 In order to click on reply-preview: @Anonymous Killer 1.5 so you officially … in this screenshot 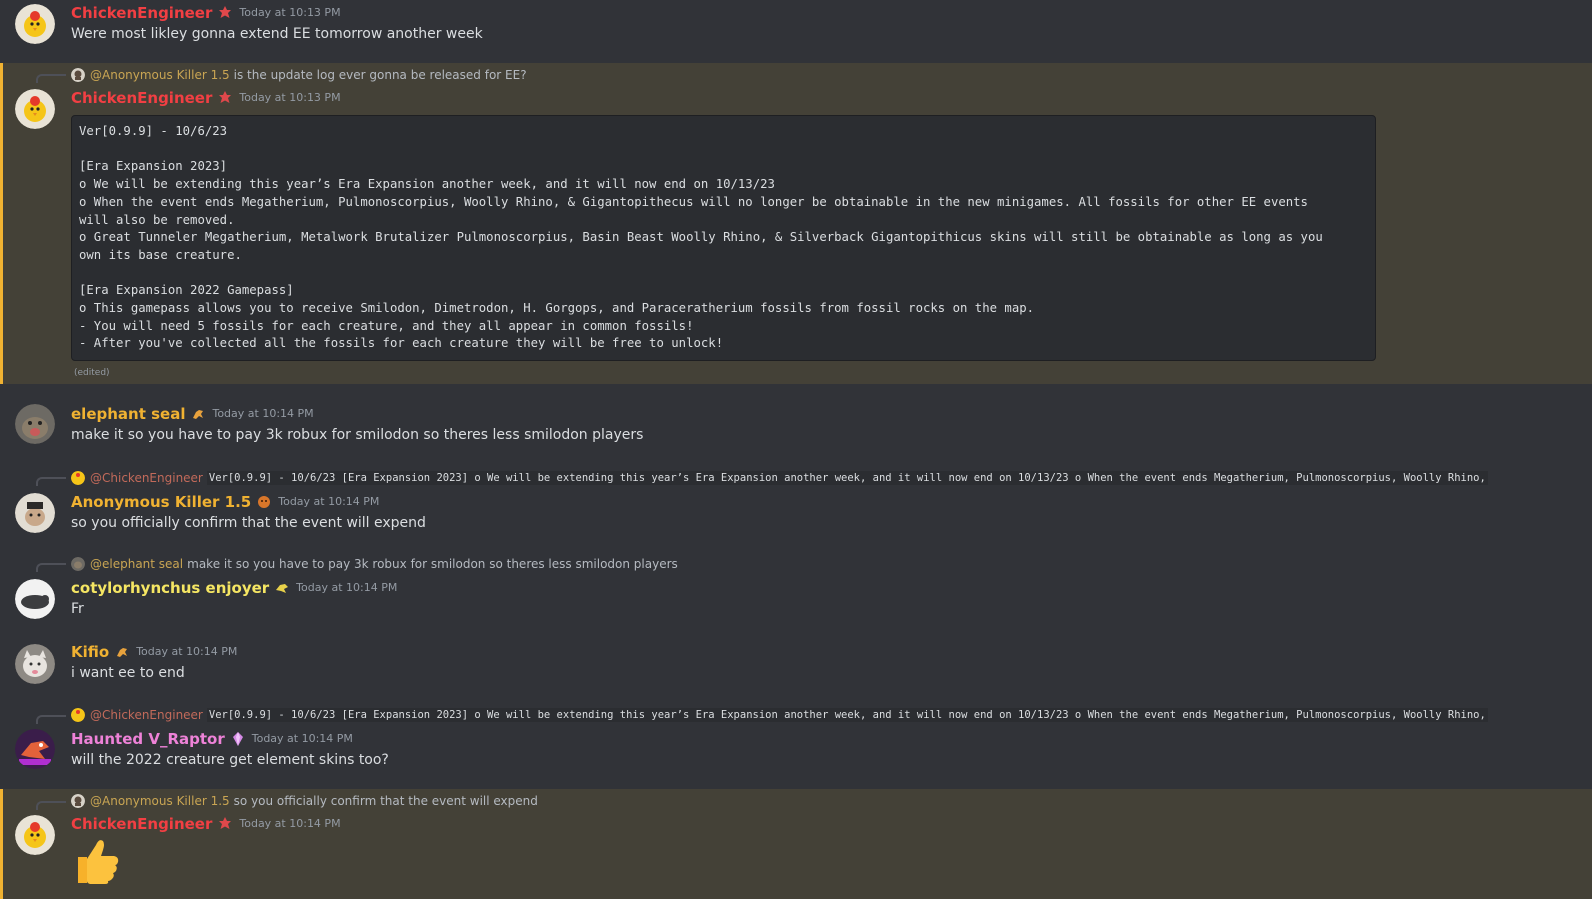, I will do `click(796, 801)`.